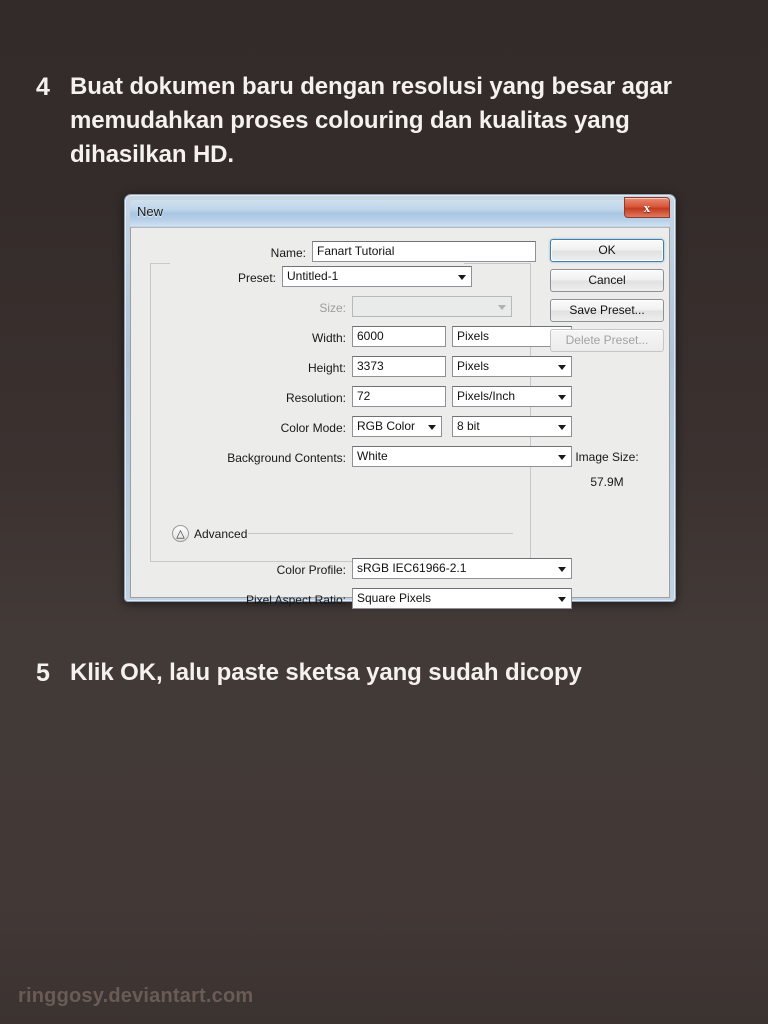 This screenshot has width=768, height=1024. What do you see at coordinates (468, 426) in the screenshot?
I see `color-depth-value: 8 bit` at bounding box center [468, 426].